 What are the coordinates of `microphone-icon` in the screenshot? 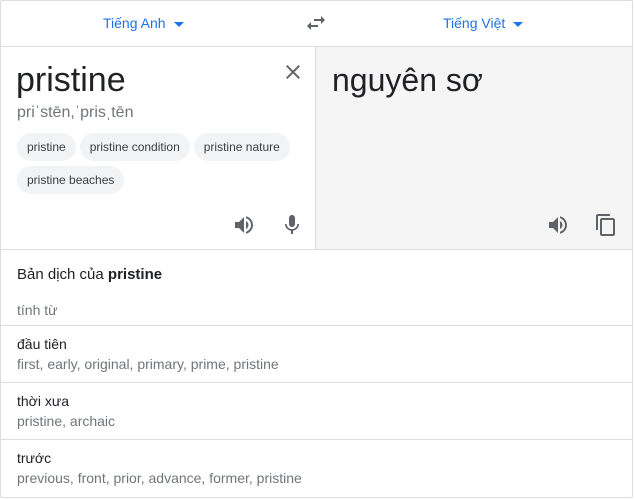 It's located at (292, 224).